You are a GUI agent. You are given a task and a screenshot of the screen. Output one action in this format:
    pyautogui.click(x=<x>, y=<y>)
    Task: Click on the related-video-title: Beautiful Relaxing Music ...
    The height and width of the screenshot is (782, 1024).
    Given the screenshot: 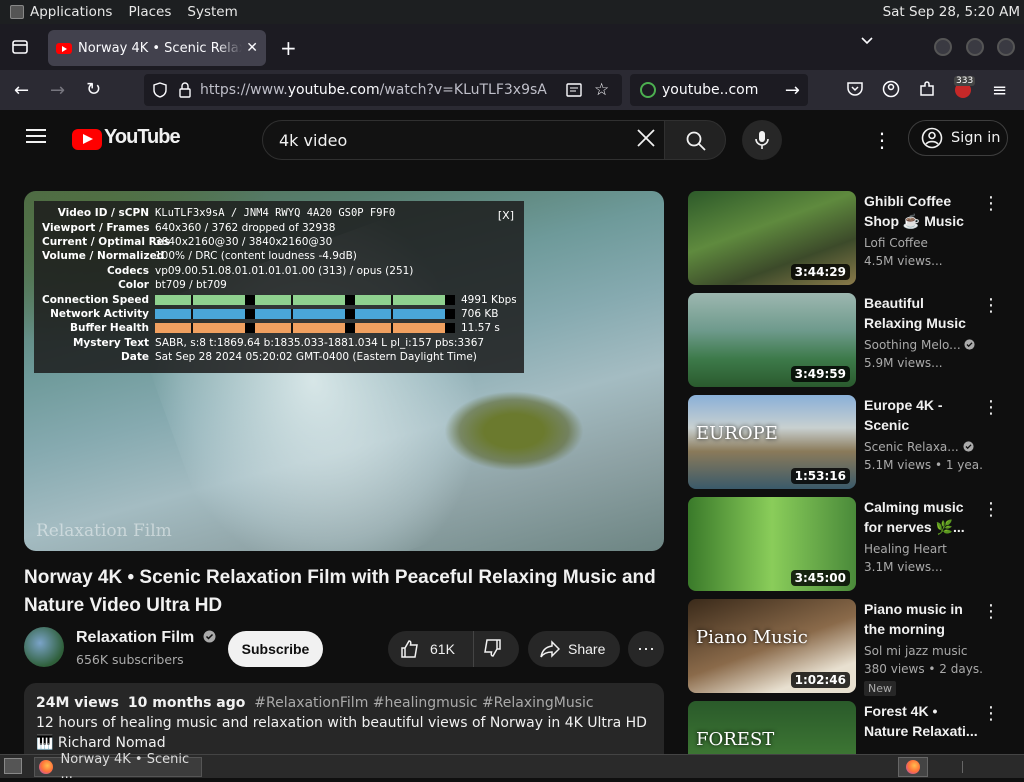 What is the action you would take?
    pyautogui.click(x=921, y=313)
    